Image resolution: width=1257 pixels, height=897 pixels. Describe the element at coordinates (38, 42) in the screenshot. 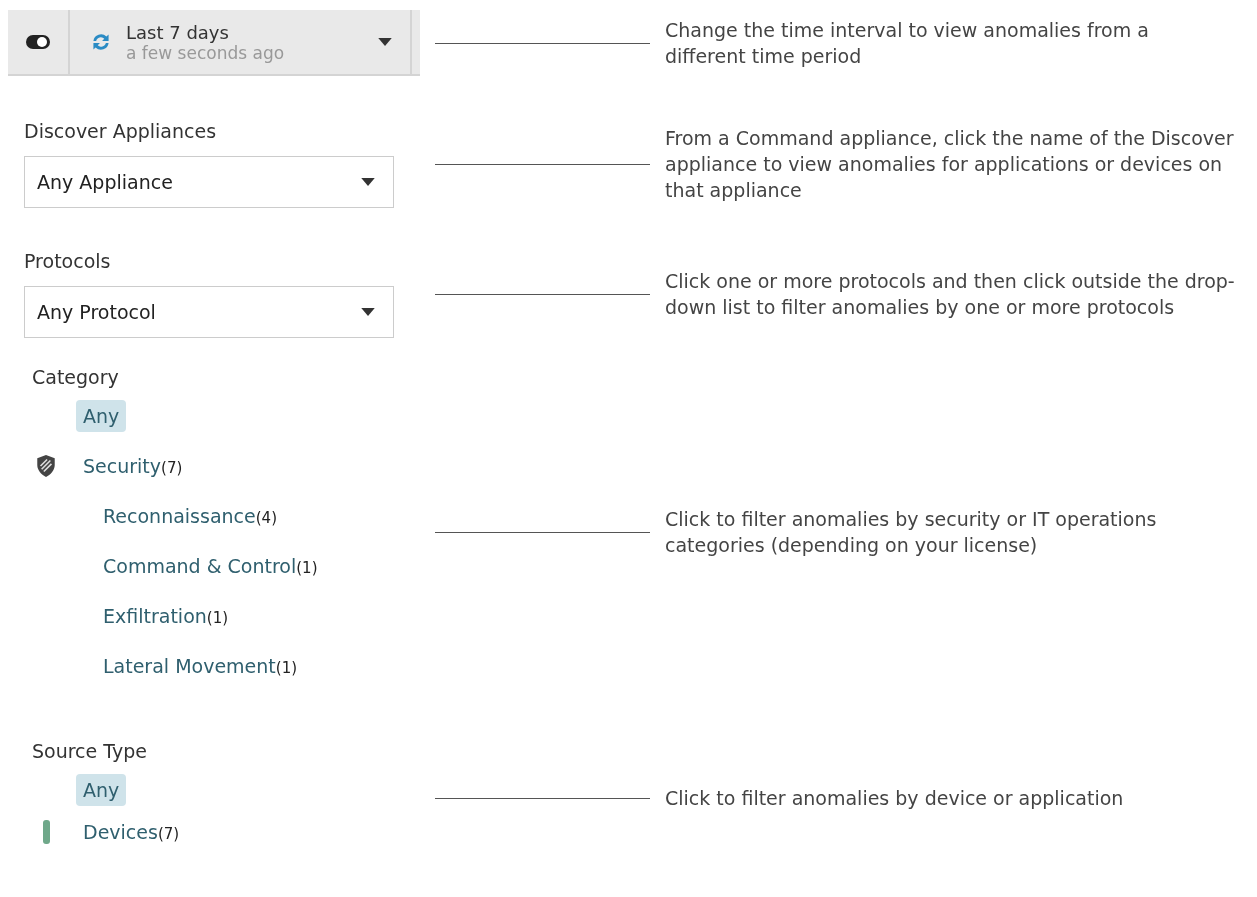

I see `toggle-switch` at that location.